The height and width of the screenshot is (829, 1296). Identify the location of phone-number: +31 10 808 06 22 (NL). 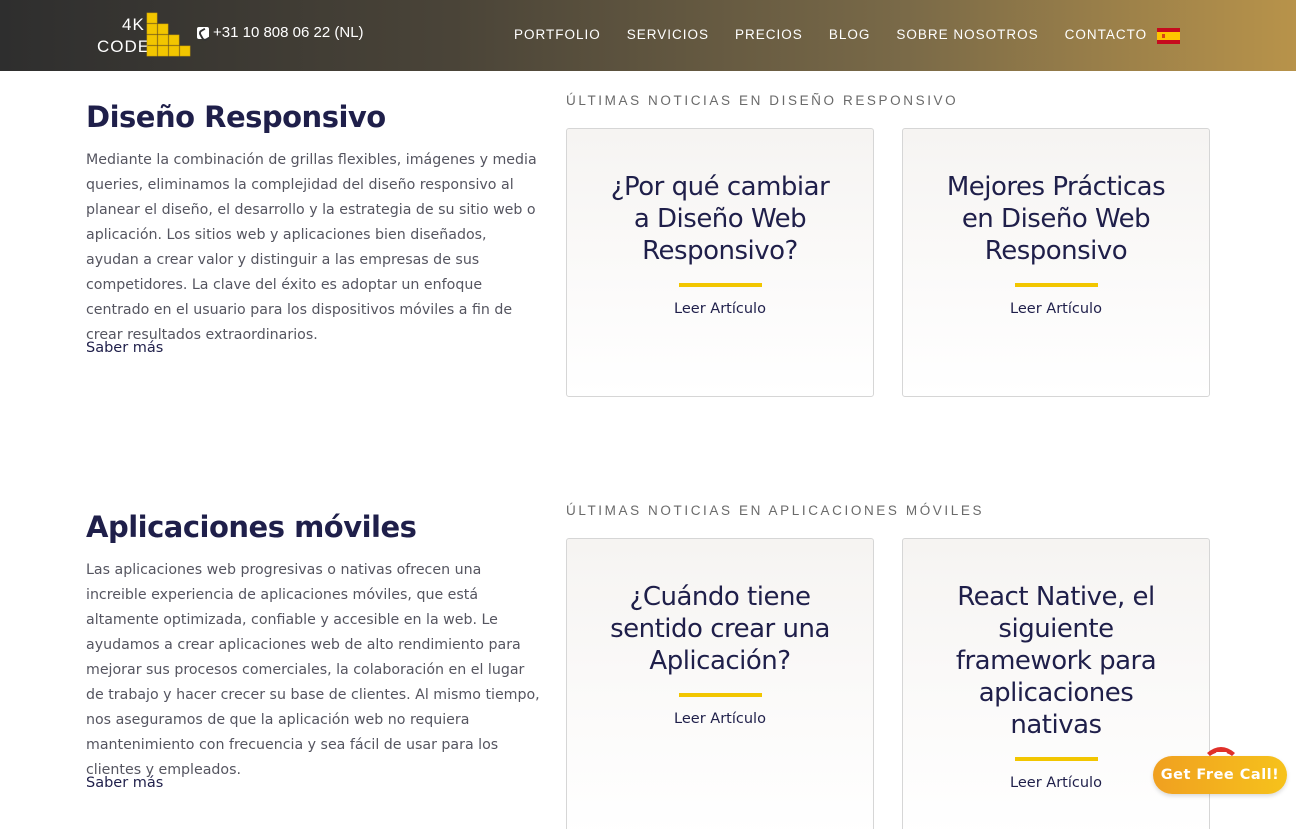
(288, 32).